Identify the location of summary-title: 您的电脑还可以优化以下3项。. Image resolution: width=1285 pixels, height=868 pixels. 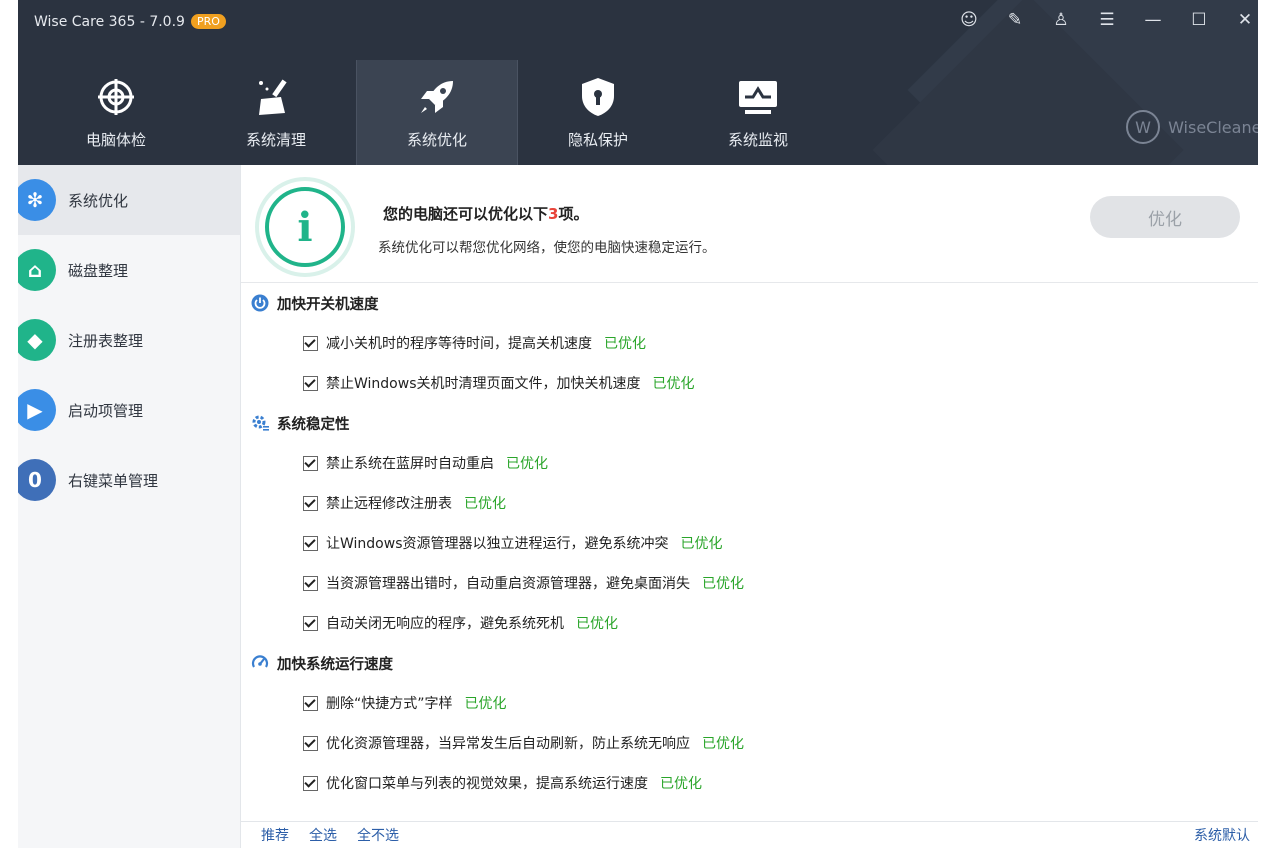
(485, 213).